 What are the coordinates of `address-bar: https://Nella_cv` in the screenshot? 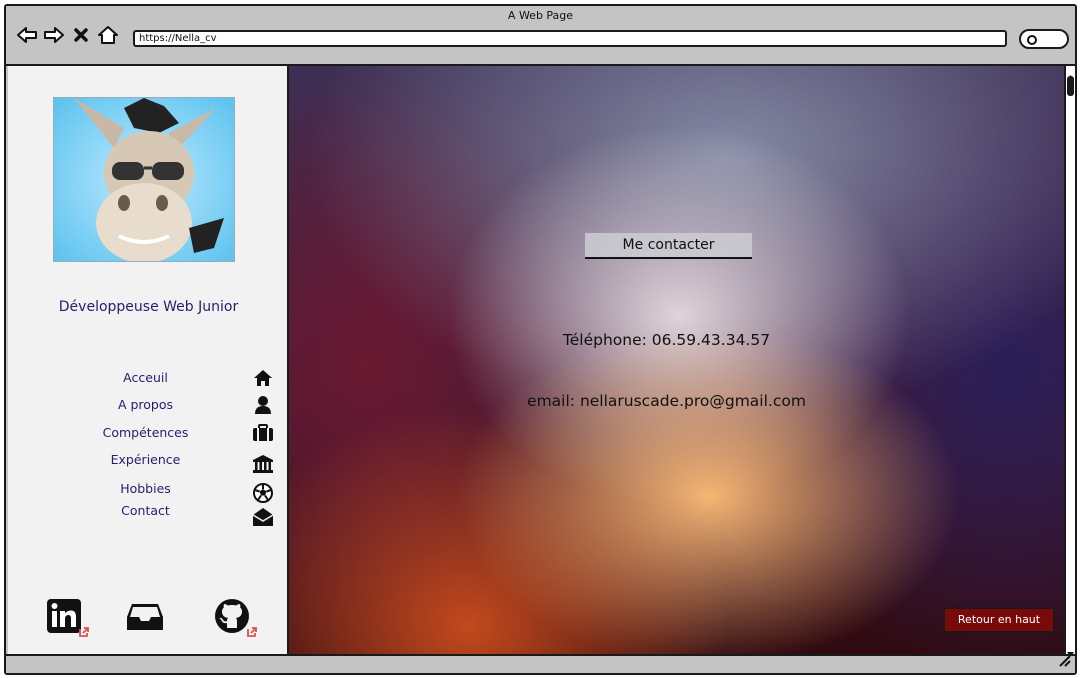 It's located at (570, 38).